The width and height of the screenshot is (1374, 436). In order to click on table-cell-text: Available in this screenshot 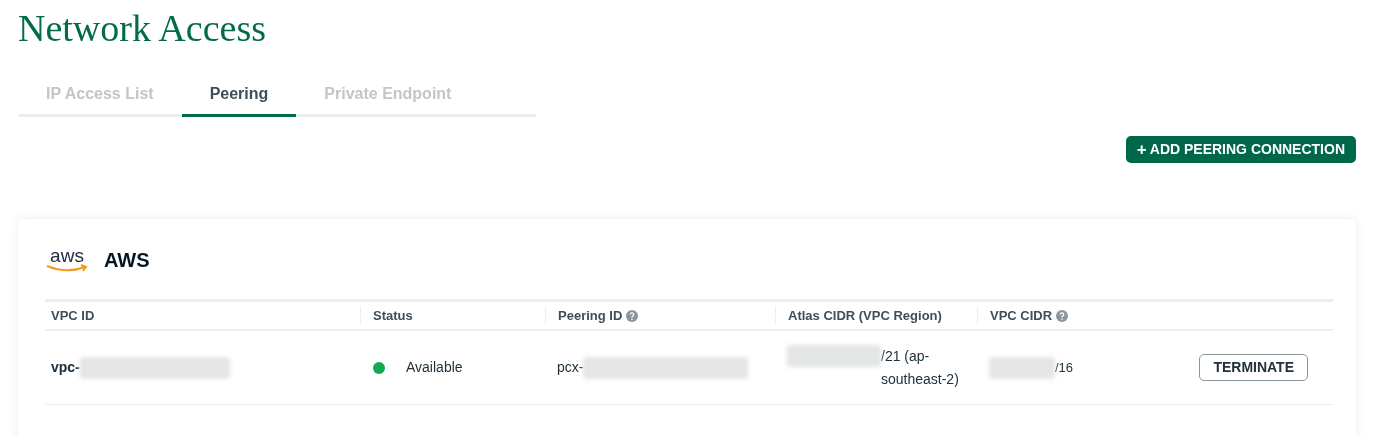, I will do `click(434, 367)`.